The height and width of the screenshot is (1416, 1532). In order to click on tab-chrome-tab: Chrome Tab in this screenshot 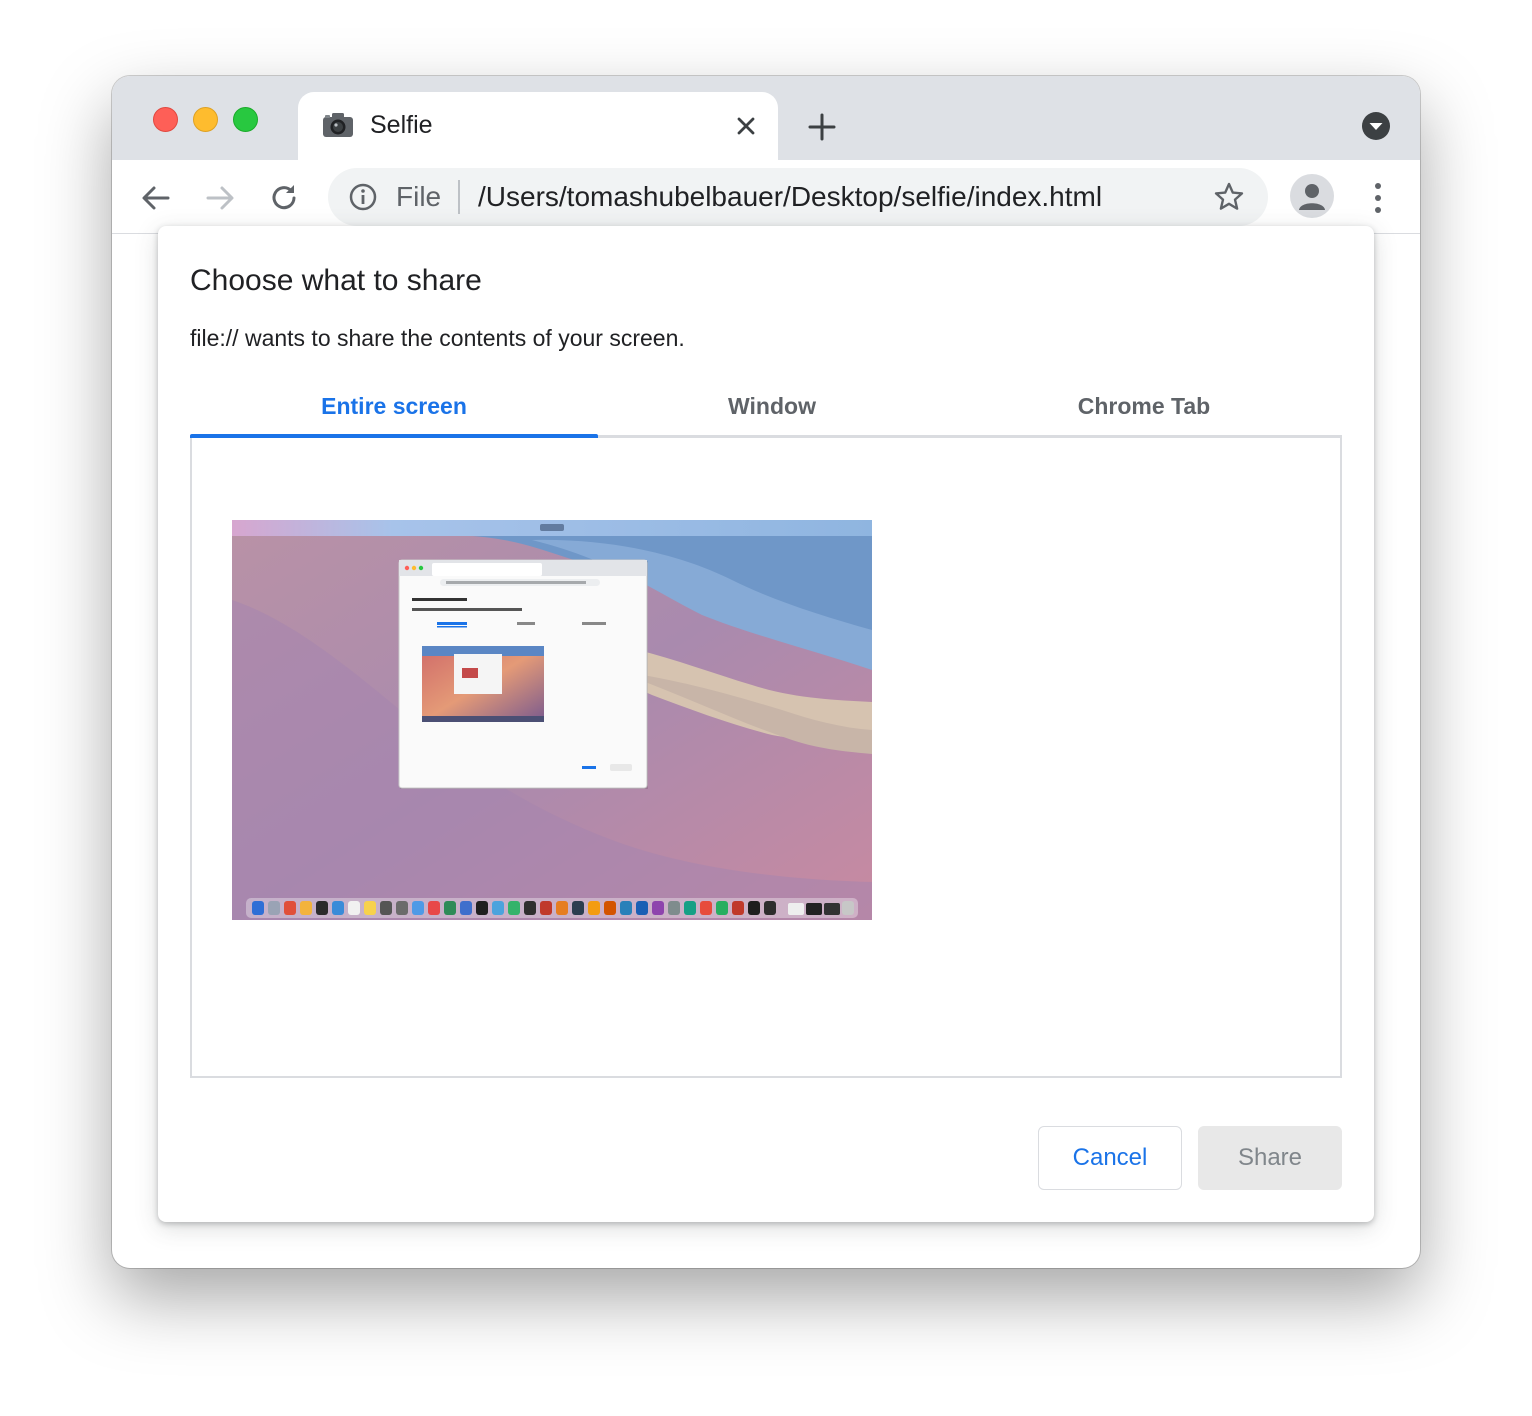, I will do `click(1144, 409)`.